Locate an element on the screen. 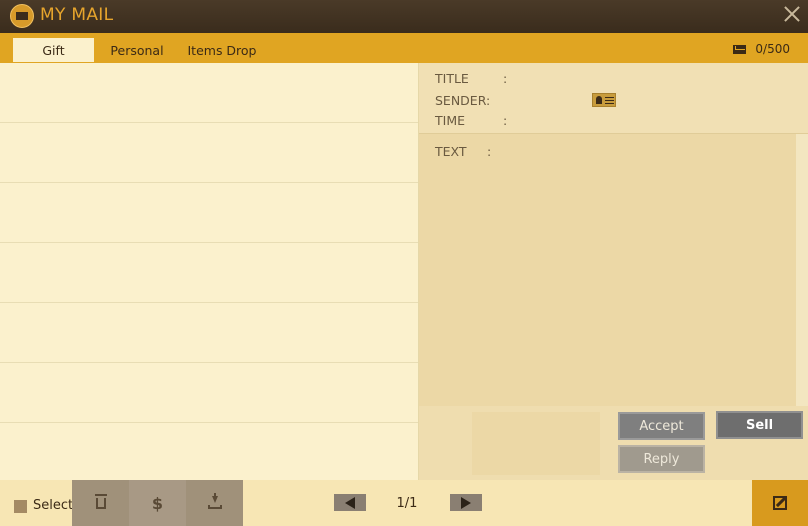 This screenshot has height=526, width=808. sender-card-icon is located at coordinates (604, 100).